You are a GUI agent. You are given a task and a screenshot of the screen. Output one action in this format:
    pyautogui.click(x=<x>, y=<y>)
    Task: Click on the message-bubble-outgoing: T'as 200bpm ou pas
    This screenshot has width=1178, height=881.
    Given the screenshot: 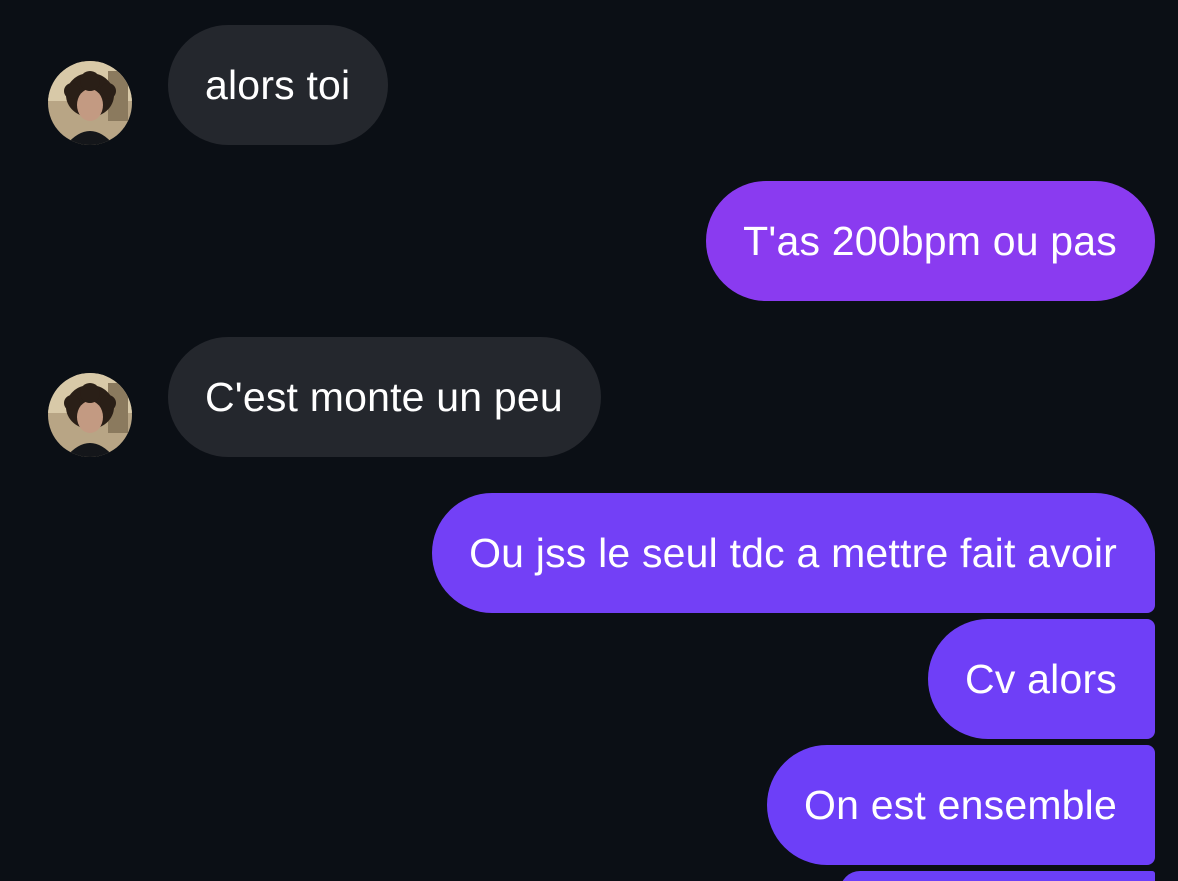 What is the action you would take?
    pyautogui.click(x=930, y=241)
    